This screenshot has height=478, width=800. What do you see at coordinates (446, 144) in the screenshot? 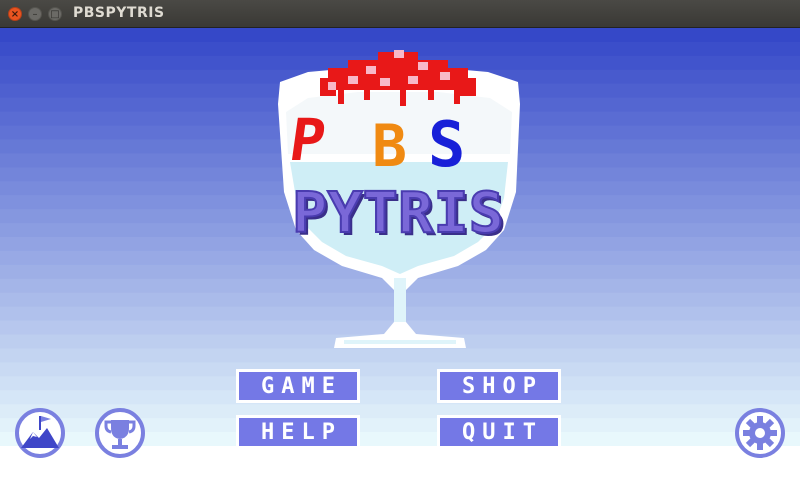
I see `logo-letter-s: S` at bounding box center [446, 144].